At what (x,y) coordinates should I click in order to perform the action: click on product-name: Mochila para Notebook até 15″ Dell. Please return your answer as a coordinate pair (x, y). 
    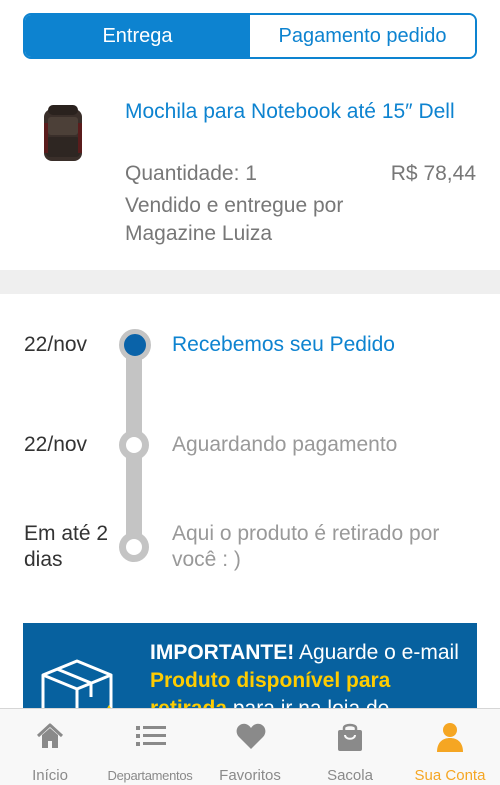
    Looking at the image, I should click on (300, 112).